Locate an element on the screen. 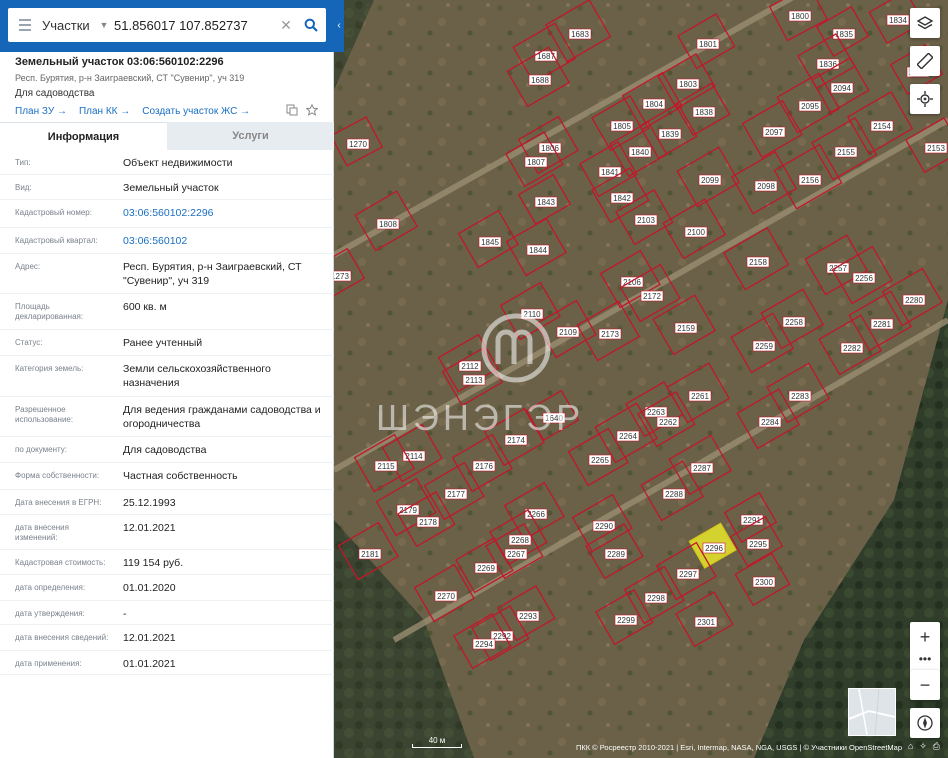 This screenshot has height=758, width=948. property-row: Тип: Объект недвижимости is located at coordinates (167, 162).